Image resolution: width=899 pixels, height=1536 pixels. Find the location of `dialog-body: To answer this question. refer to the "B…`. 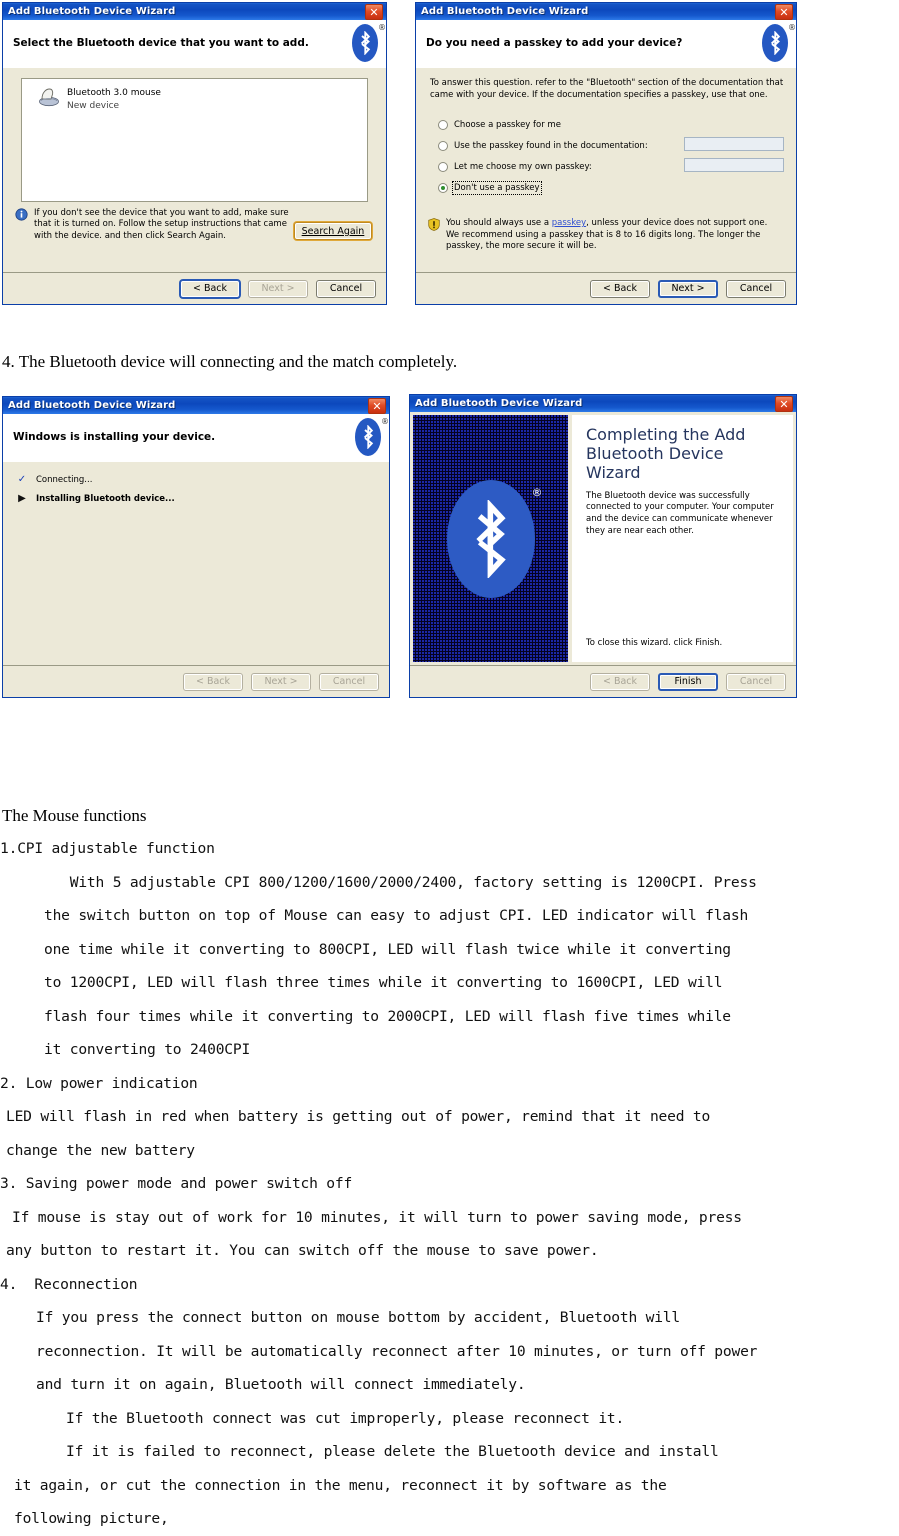

dialog-body: To answer this question. refer to the "B… is located at coordinates (606, 186).